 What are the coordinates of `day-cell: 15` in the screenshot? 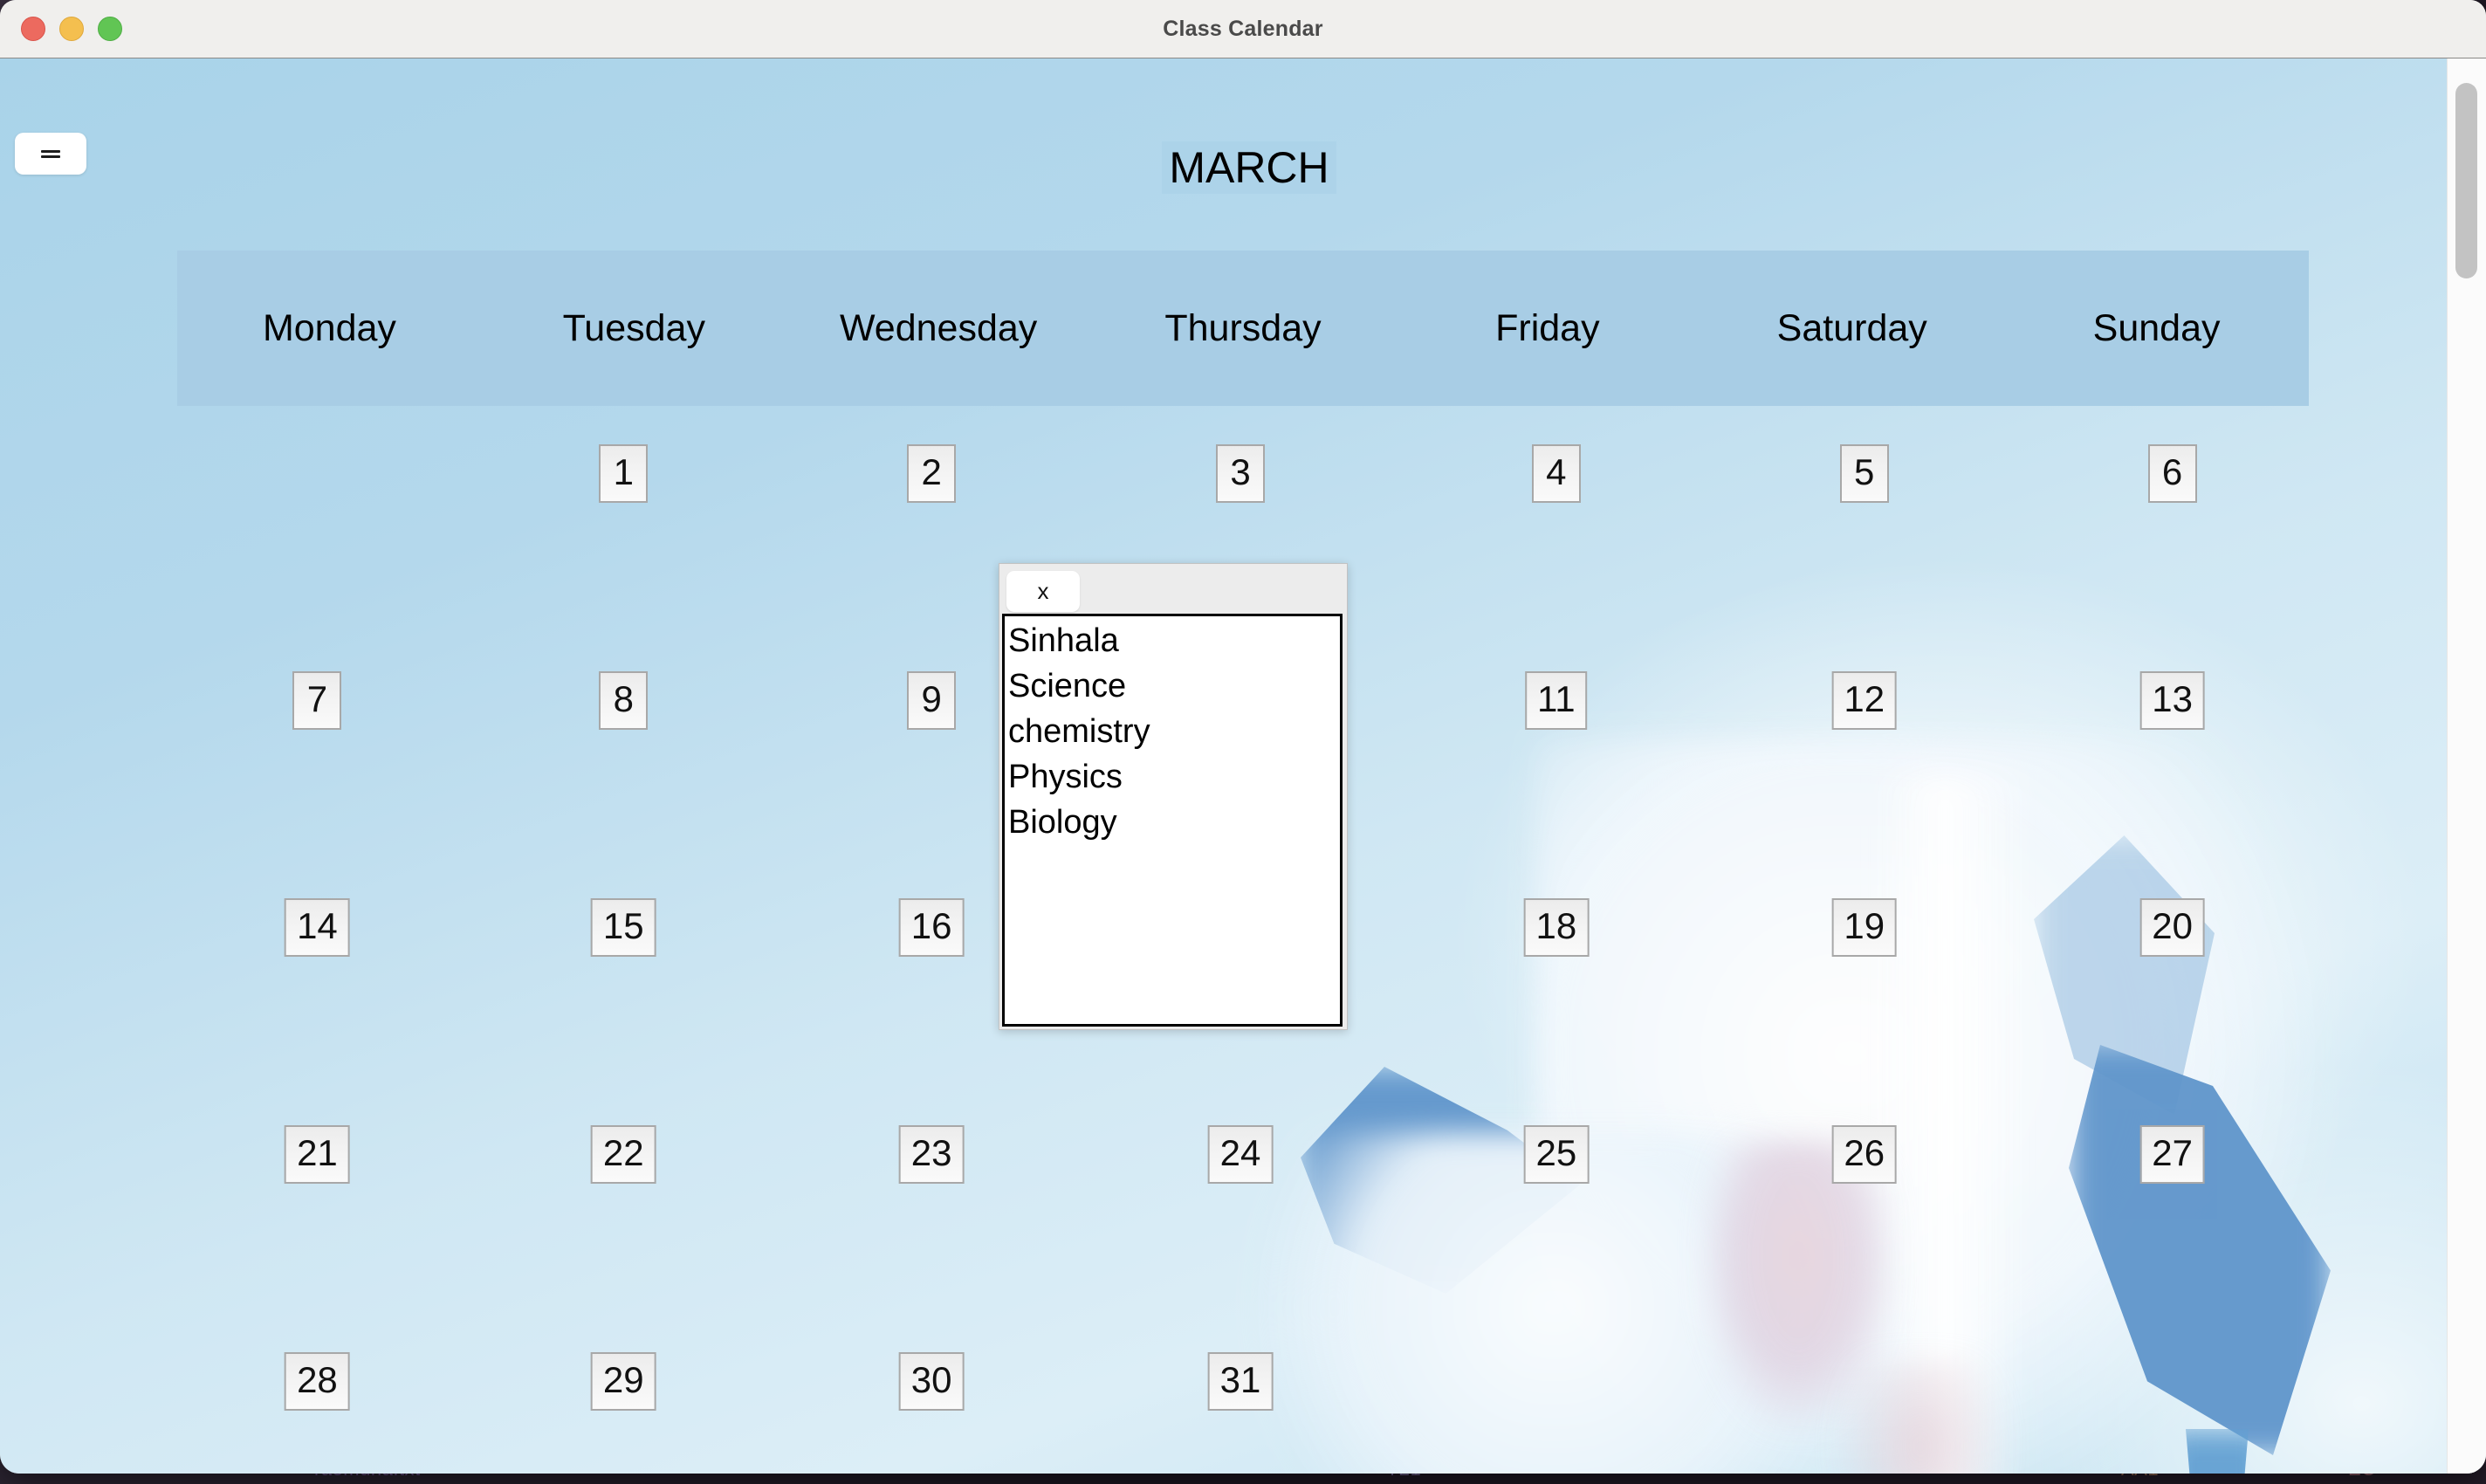 It's located at (634, 992).